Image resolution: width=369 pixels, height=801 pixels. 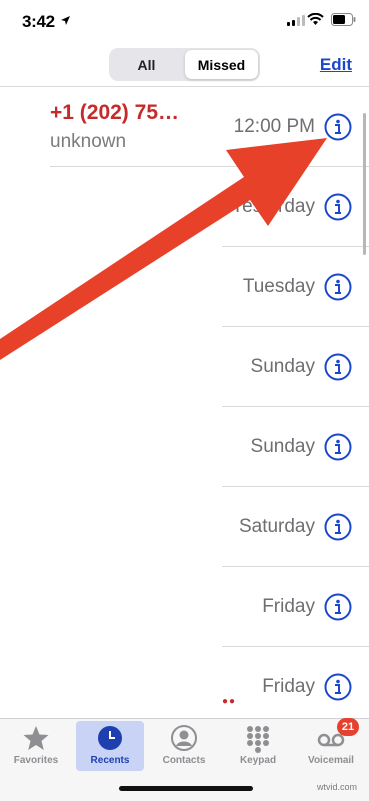 What do you see at coordinates (186, 788) in the screenshot?
I see `home-indicator` at bounding box center [186, 788].